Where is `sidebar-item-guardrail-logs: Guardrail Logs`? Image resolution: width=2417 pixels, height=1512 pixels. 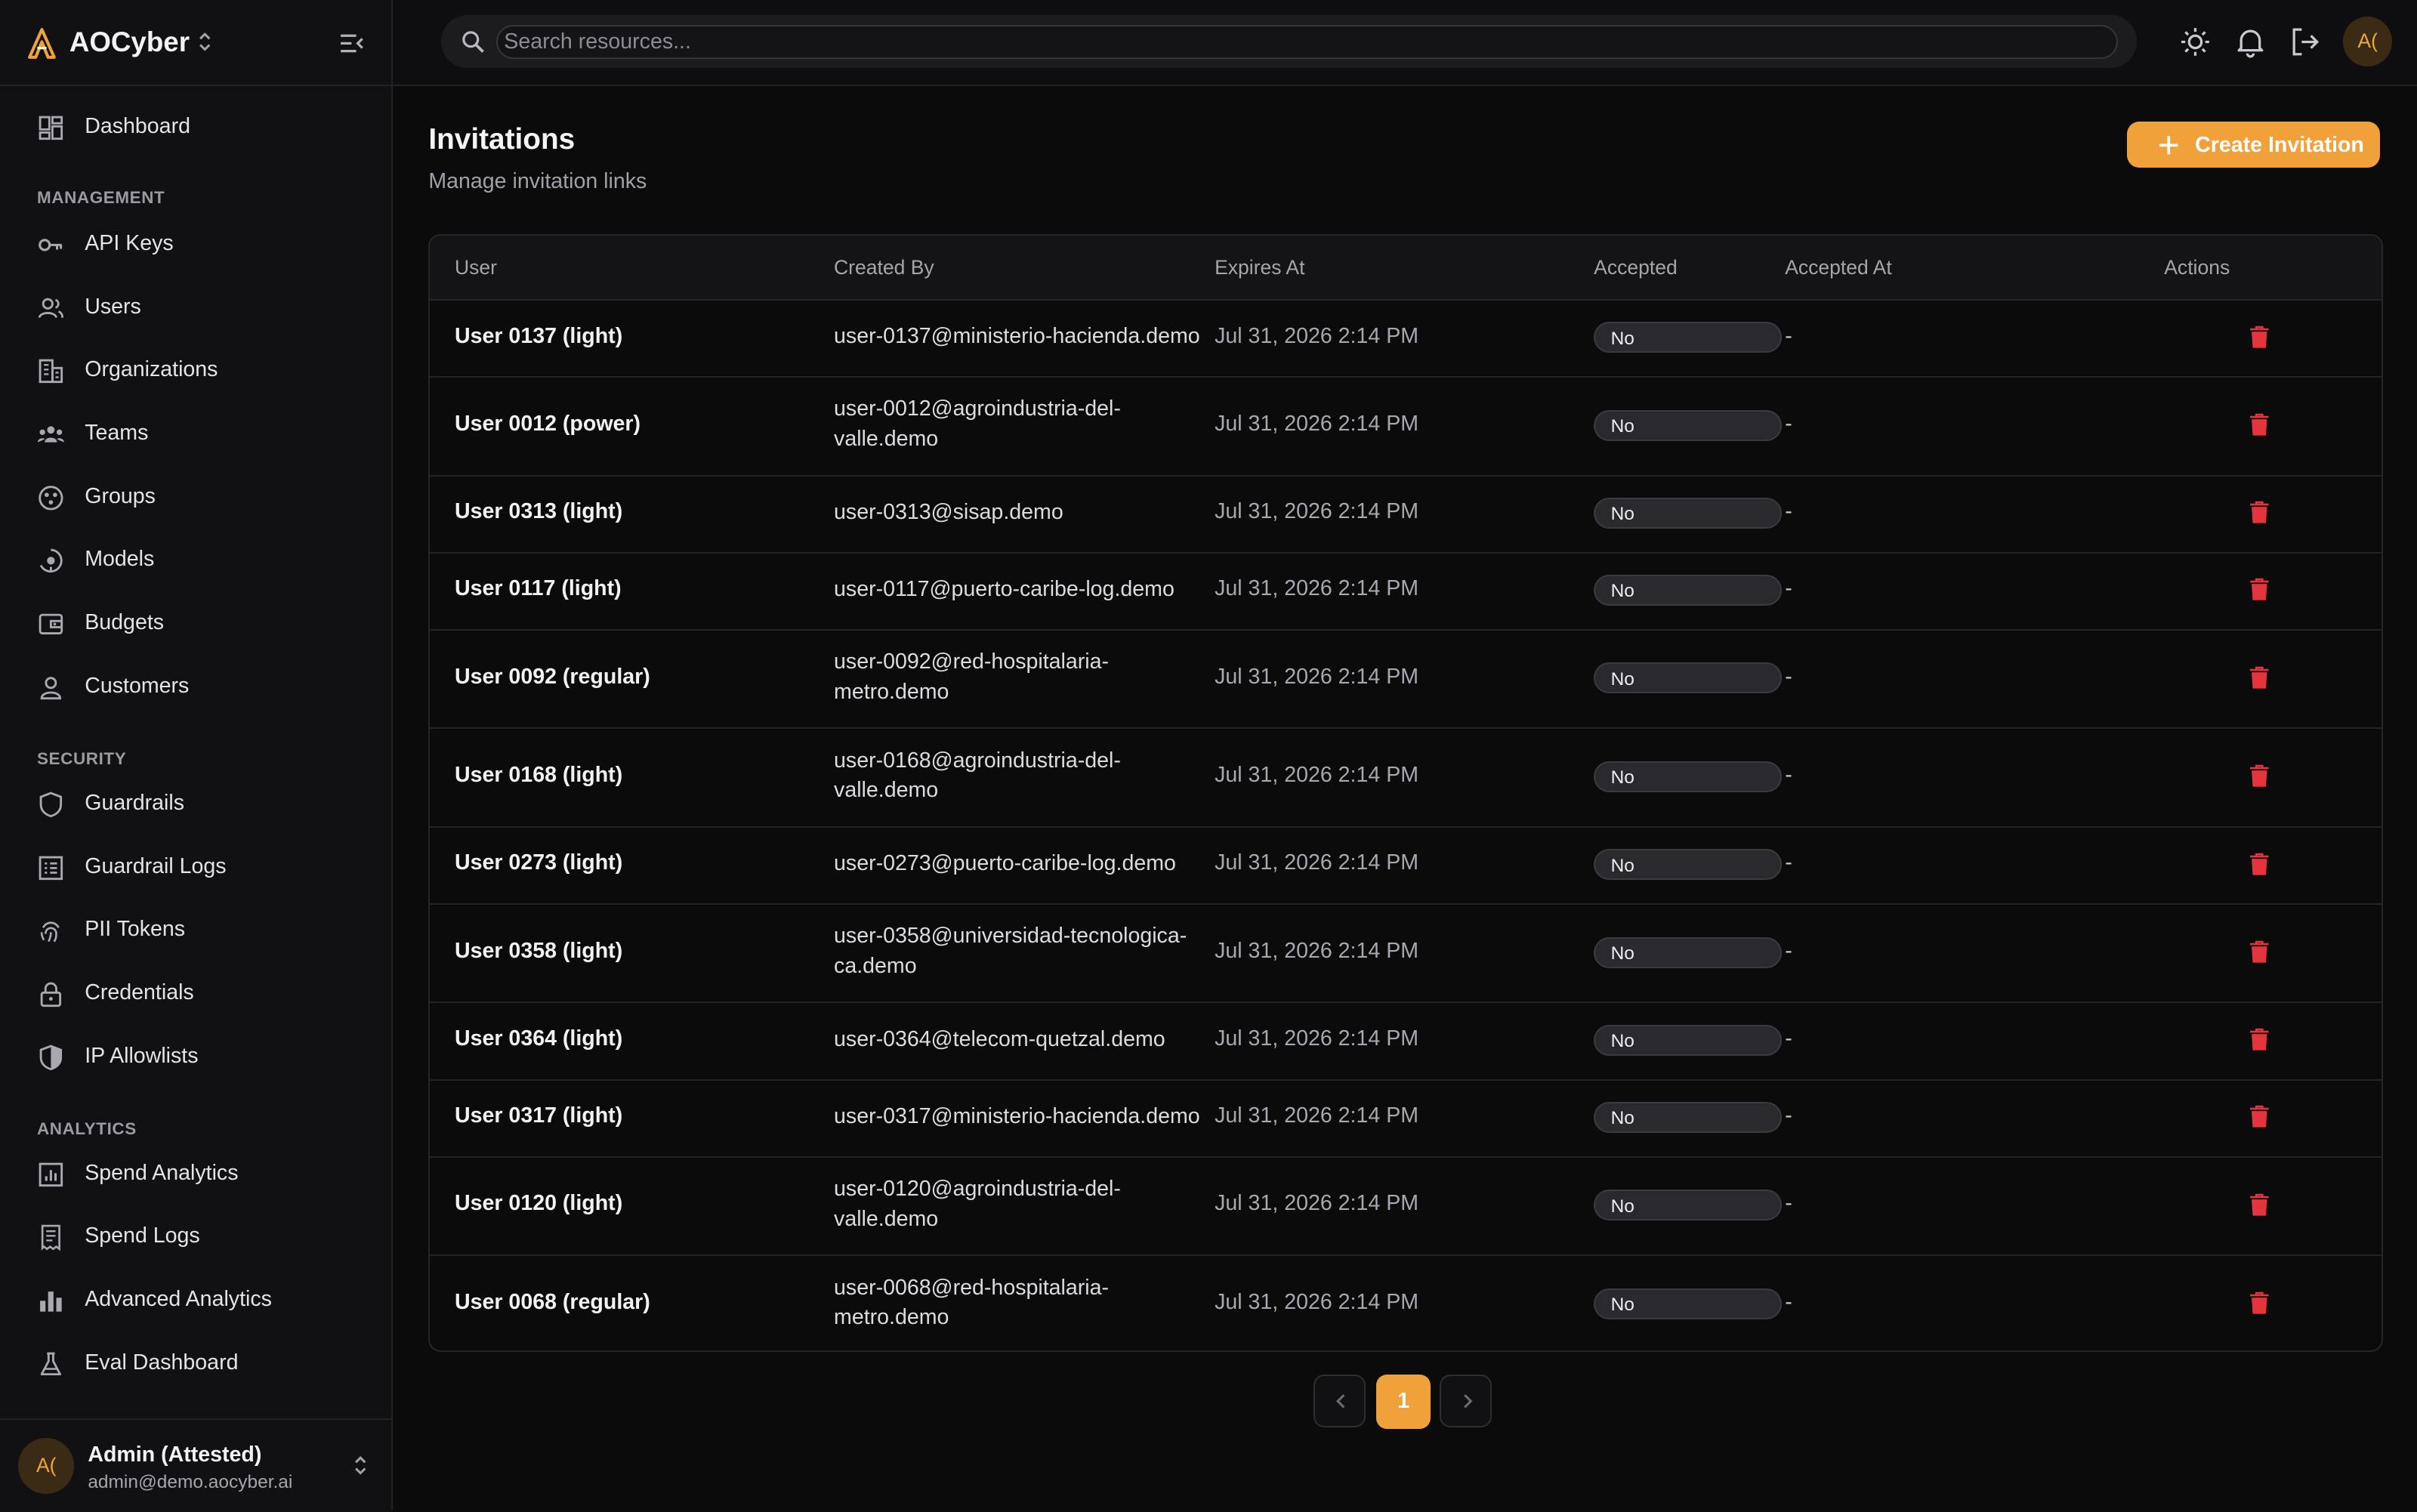
sidebar-item-guardrail-logs: Guardrail Logs is located at coordinates (195, 867).